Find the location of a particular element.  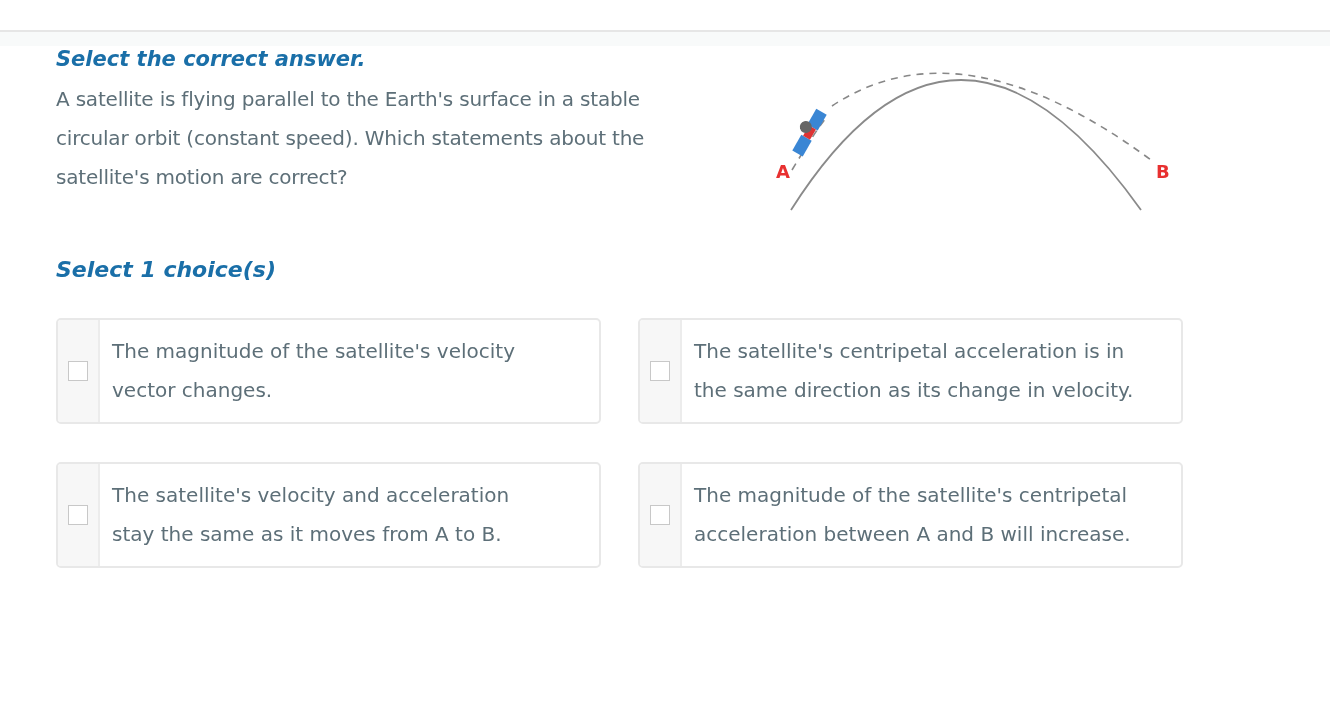

choice-text: The satellite's velocity and acceleration stay the same as it moves from A to B. is located at coordinates (311, 515).